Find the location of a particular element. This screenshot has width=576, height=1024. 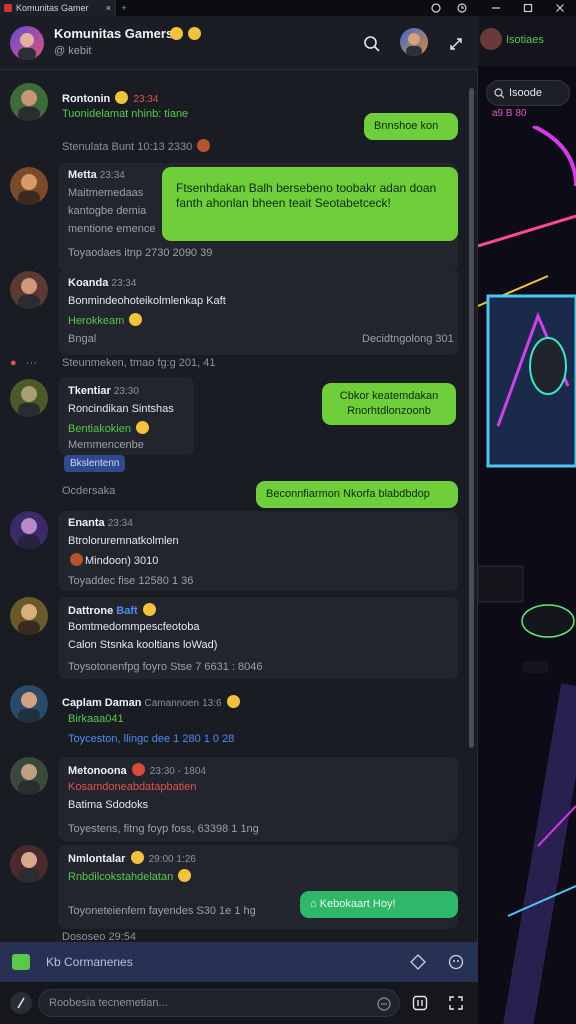

timer-icon is located at coordinates (462, 8).